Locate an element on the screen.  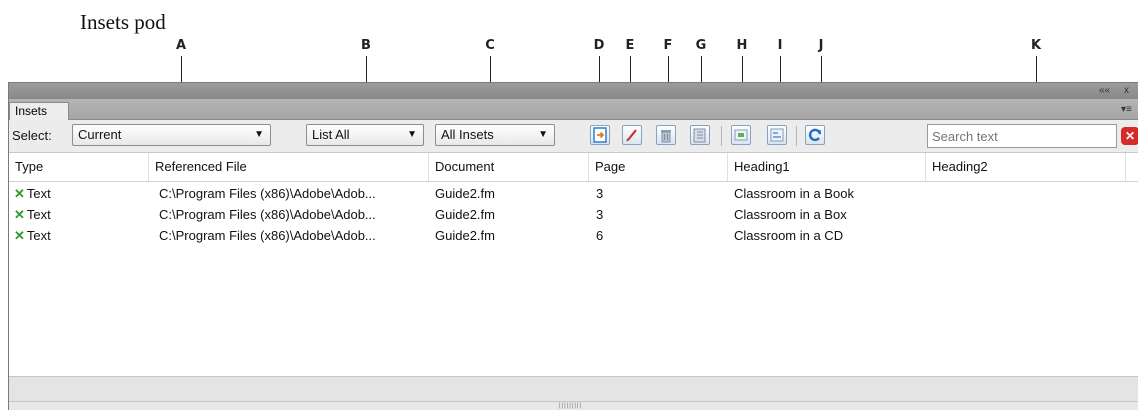
resize-bar: ||||||||| is located at coordinates (573, 405).